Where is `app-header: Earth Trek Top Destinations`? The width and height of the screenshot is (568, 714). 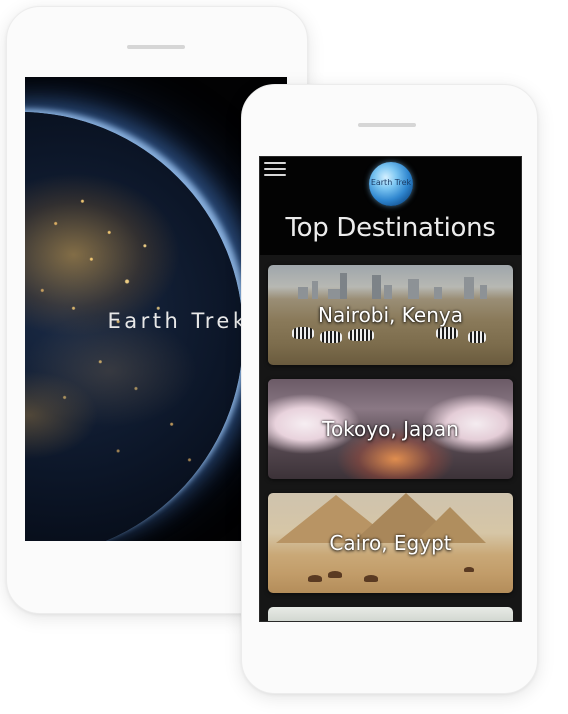 app-header: Earth Trek Top Destinations is located at coordinates (390, 206).